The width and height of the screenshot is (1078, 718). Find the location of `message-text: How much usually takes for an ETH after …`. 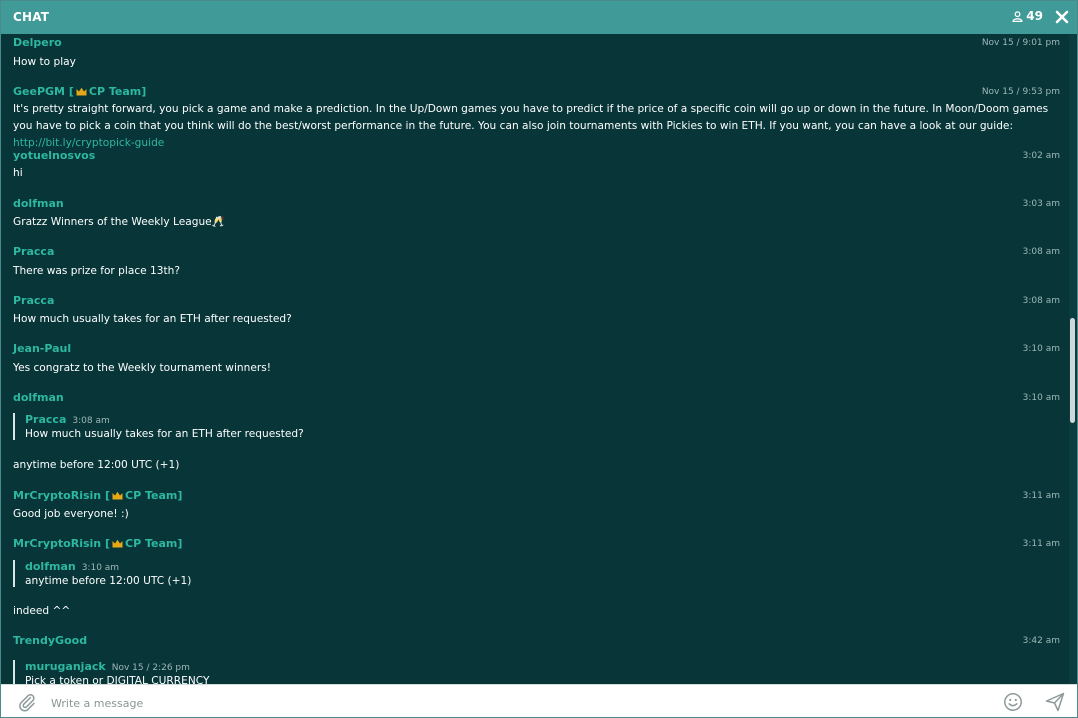

message-text: How much usually takes for an ETH after … is located at coordinates (152, 319).